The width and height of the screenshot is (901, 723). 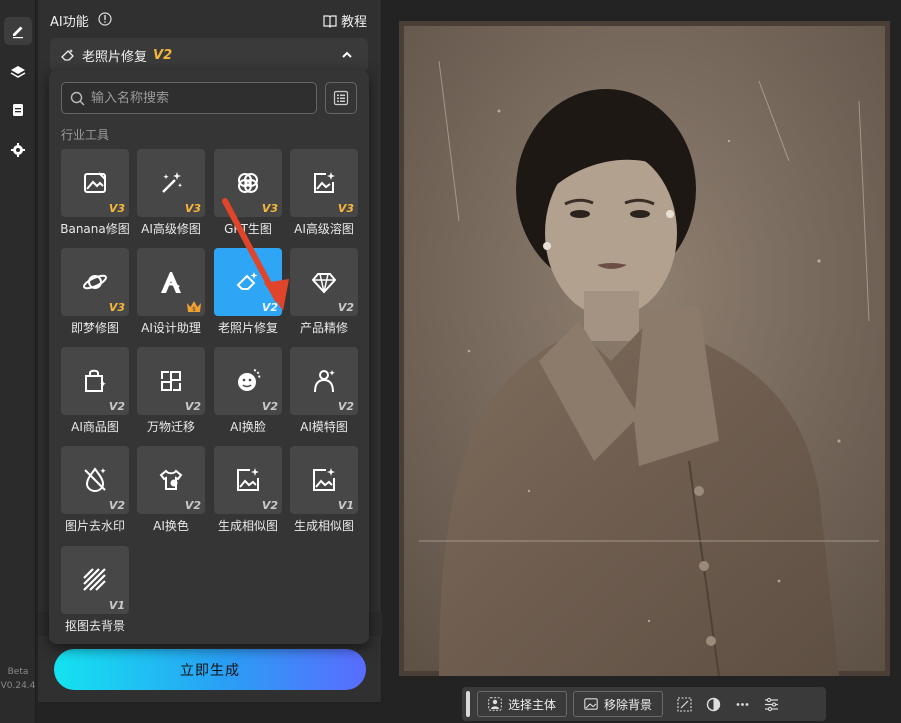 I want to click on tool-label: AI高级修图, so click(x=171, y=229).